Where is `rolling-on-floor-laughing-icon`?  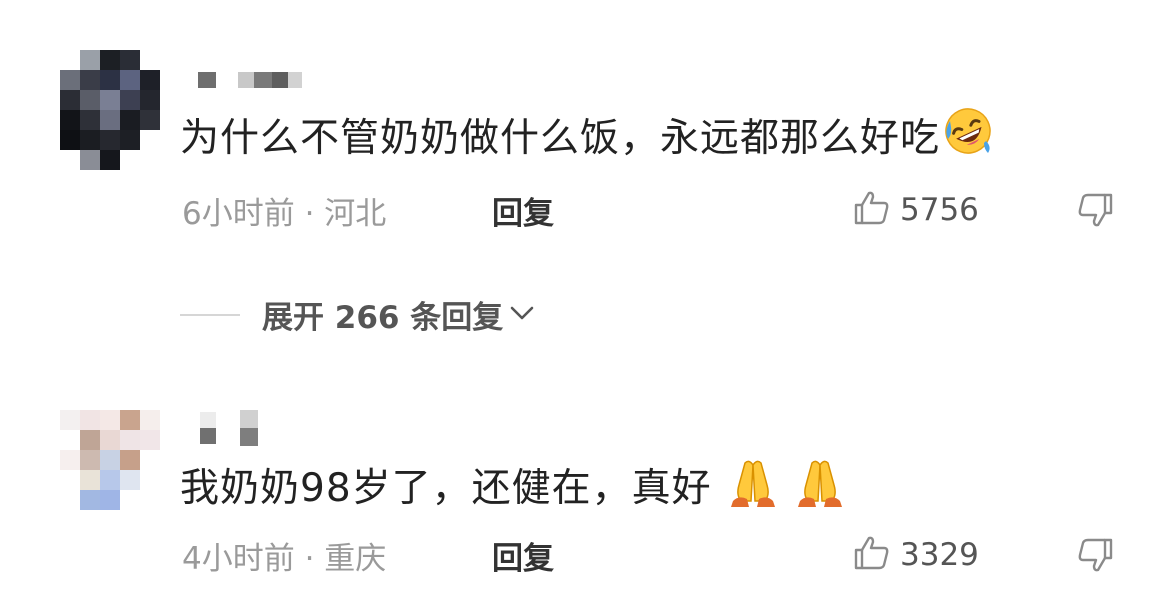 rolling-on-floor-laughing-icon is located at coordinates (968, 137).